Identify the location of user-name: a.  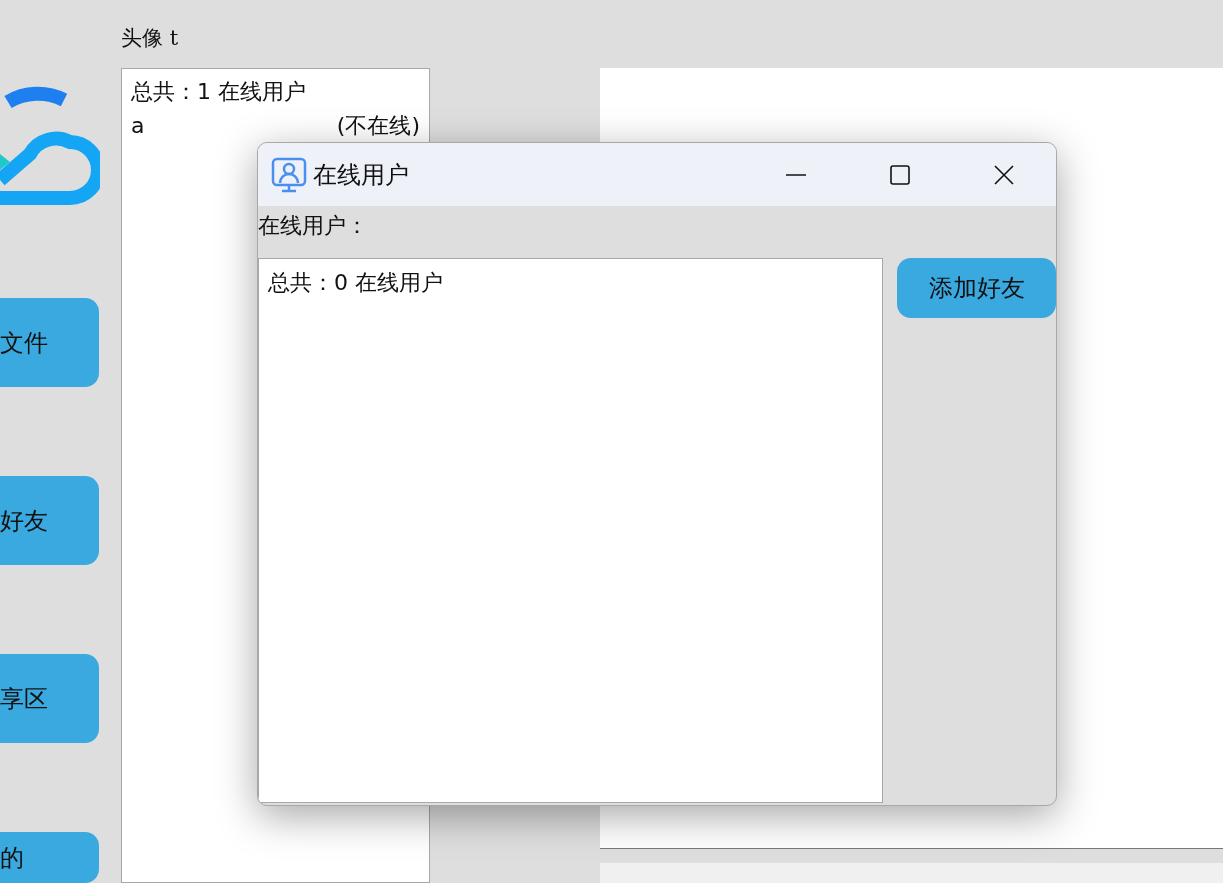
(138, 126).